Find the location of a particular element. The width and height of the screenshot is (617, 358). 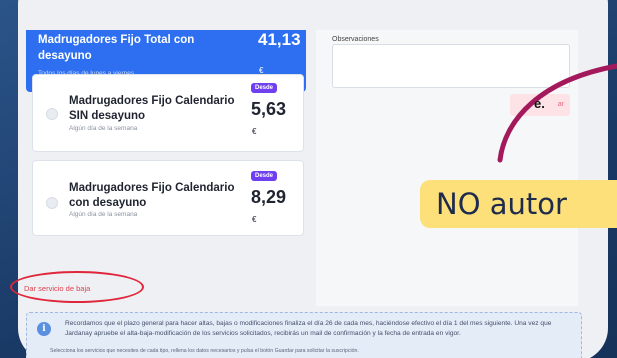

annotation-e-label: e. is located at coordinates (539, 103).